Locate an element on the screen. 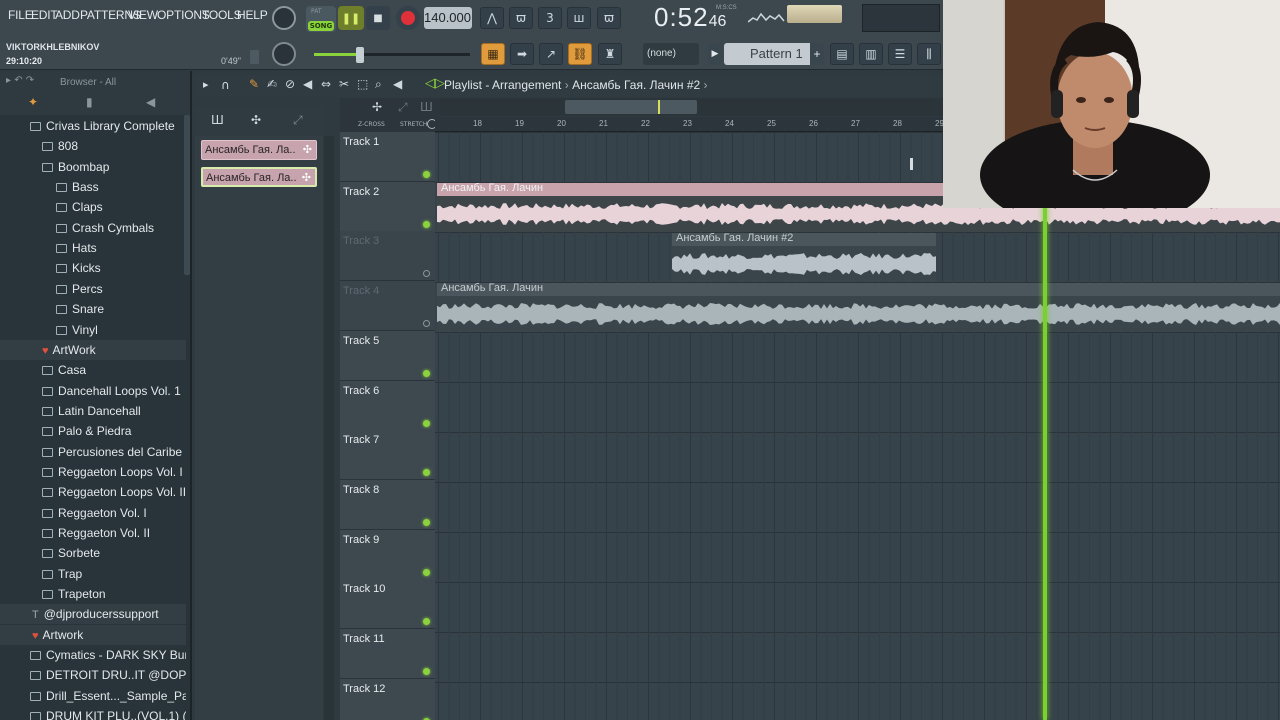 Image resolution: width=1280 pixels, height=720 pixels. link-button: ⛓ is located at coordinates (580, 54).